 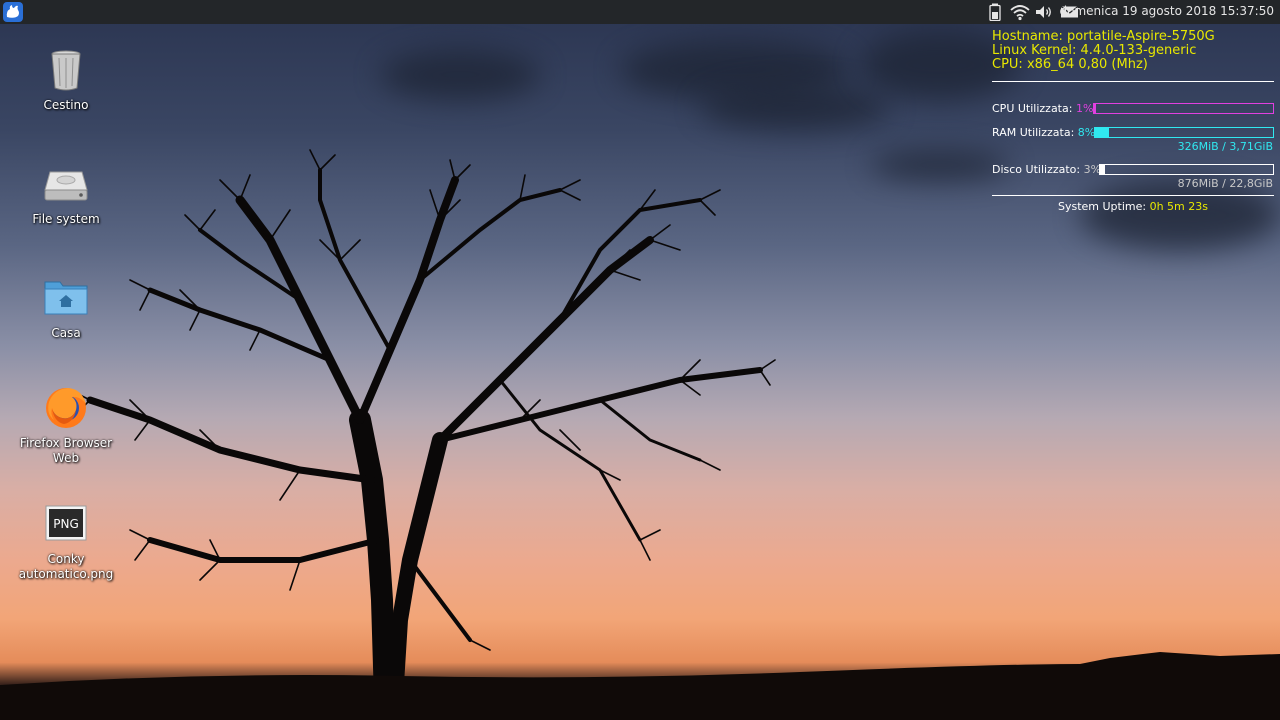 I want to click on conky-cpu-value: 1%, so click(x=1084, y=108).